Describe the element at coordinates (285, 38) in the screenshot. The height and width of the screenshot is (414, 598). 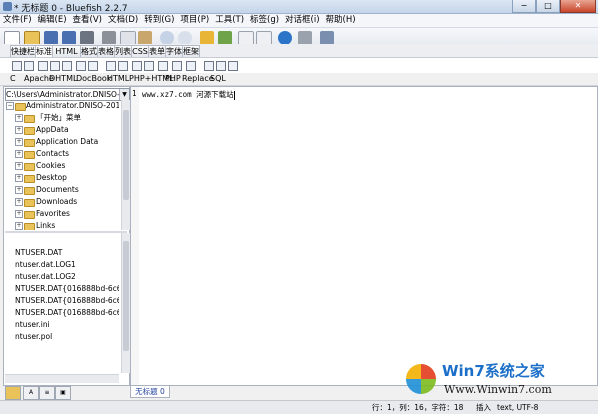
I see `preview-browser-icon` at that location.